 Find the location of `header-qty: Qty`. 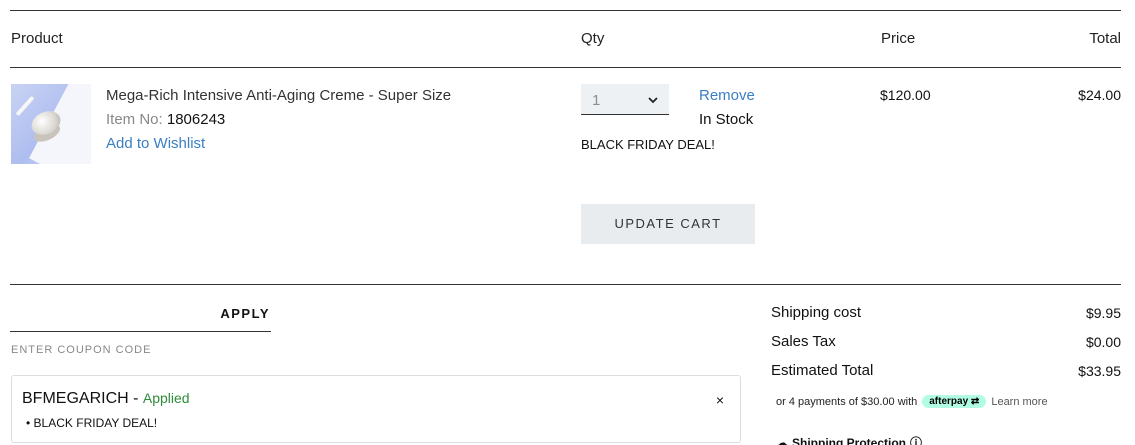

header-qty: Qty is located at coordinates (593, 38).